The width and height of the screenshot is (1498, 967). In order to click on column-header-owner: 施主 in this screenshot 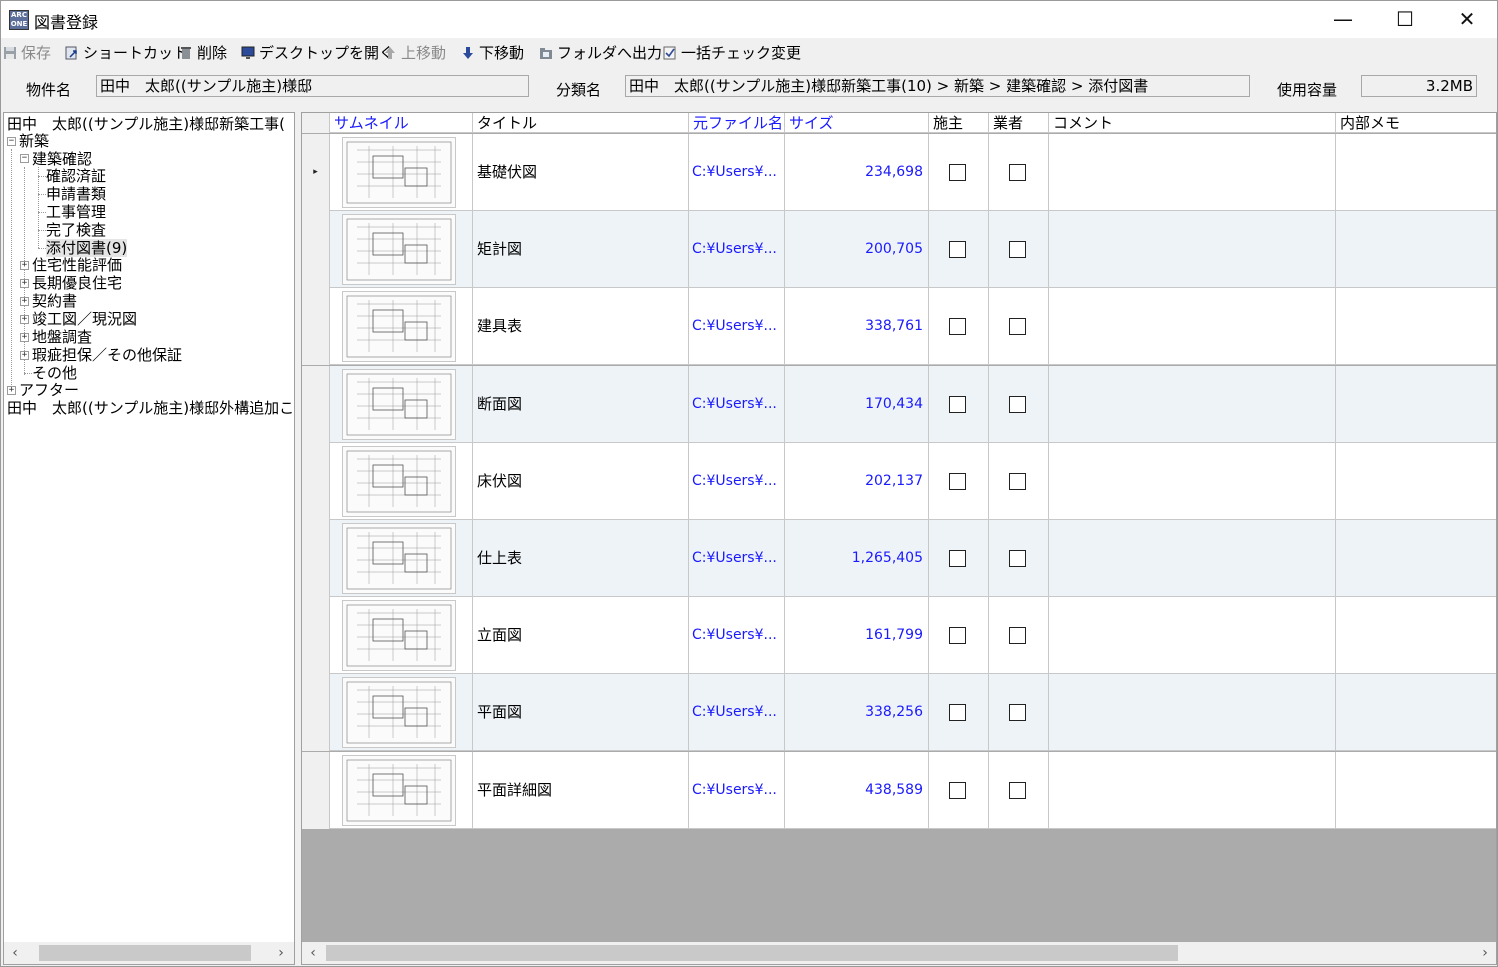, I will do `click(959, 123)`.